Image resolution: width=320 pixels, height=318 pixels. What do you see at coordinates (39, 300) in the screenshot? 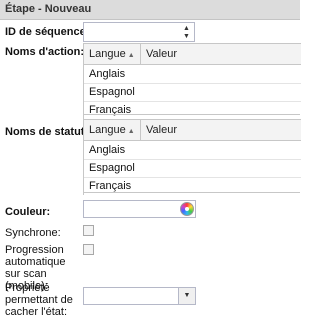
I see `hide-state-property-label: Propriété permettant de cacher l'état:` at bounding box center [39, 300].